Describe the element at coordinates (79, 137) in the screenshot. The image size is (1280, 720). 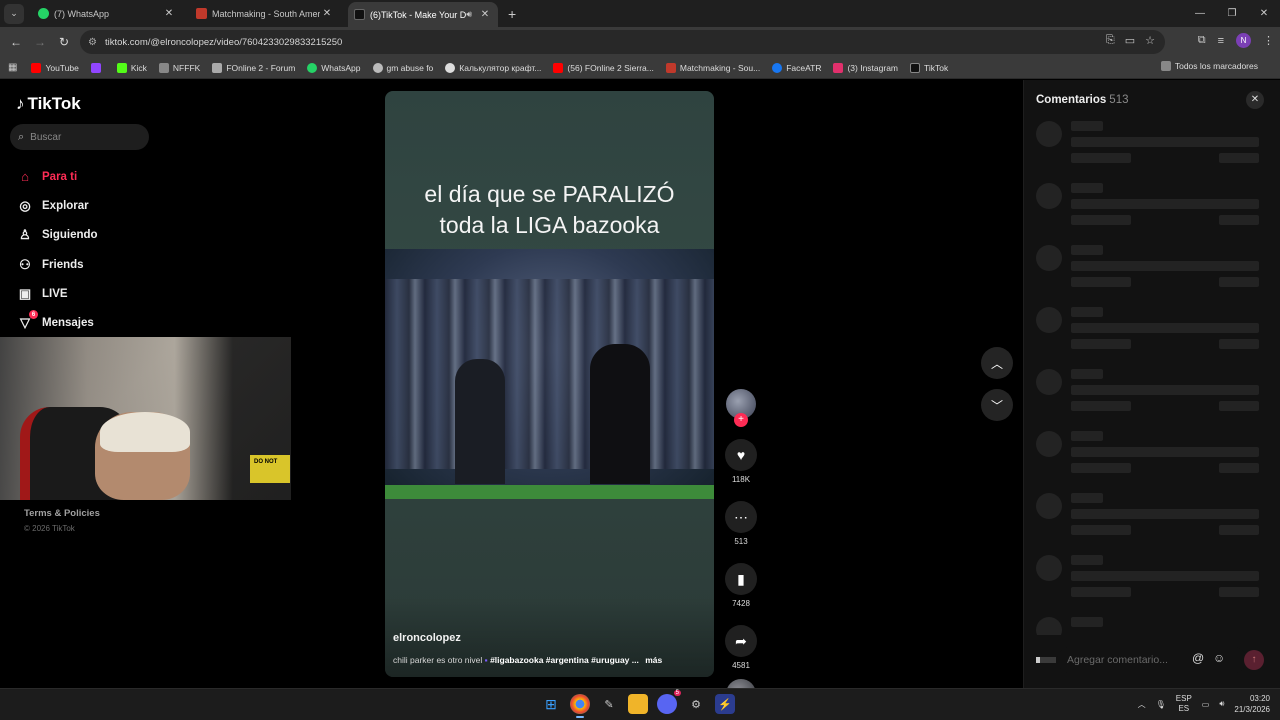
I see `search-input: ⌕ Buscar` at that location.